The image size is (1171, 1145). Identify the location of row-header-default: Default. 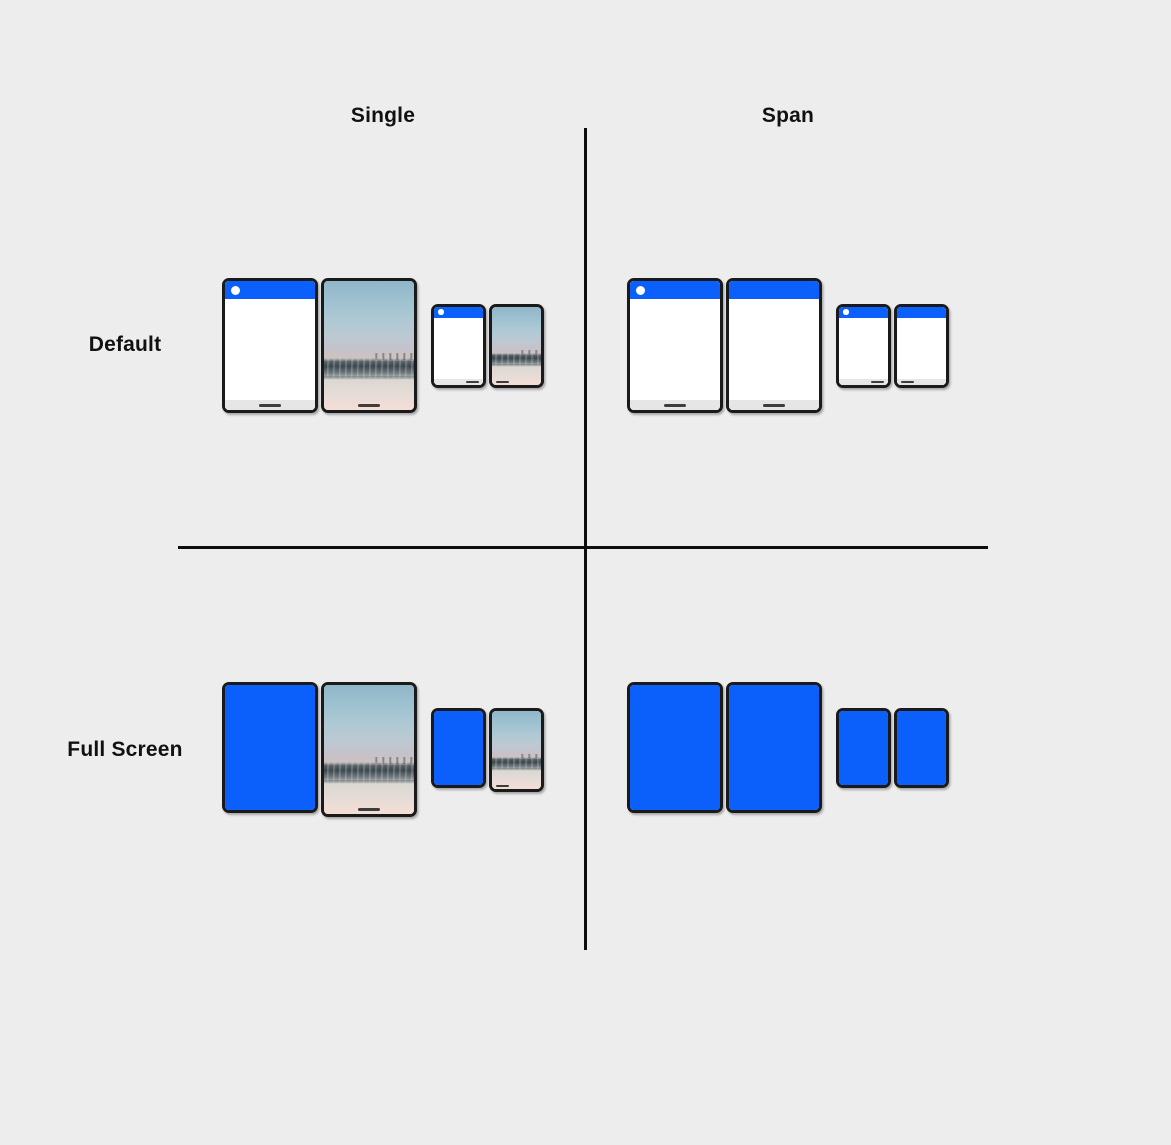
(125, 344).